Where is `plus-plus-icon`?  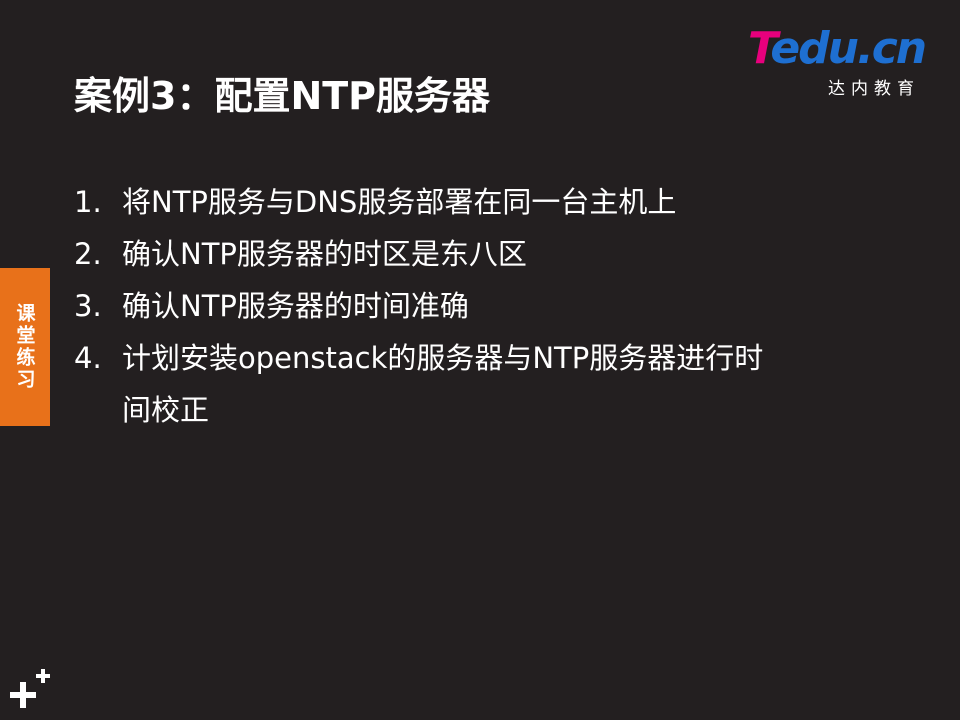 plus-plus-icon is located at coordinates (30, 688).